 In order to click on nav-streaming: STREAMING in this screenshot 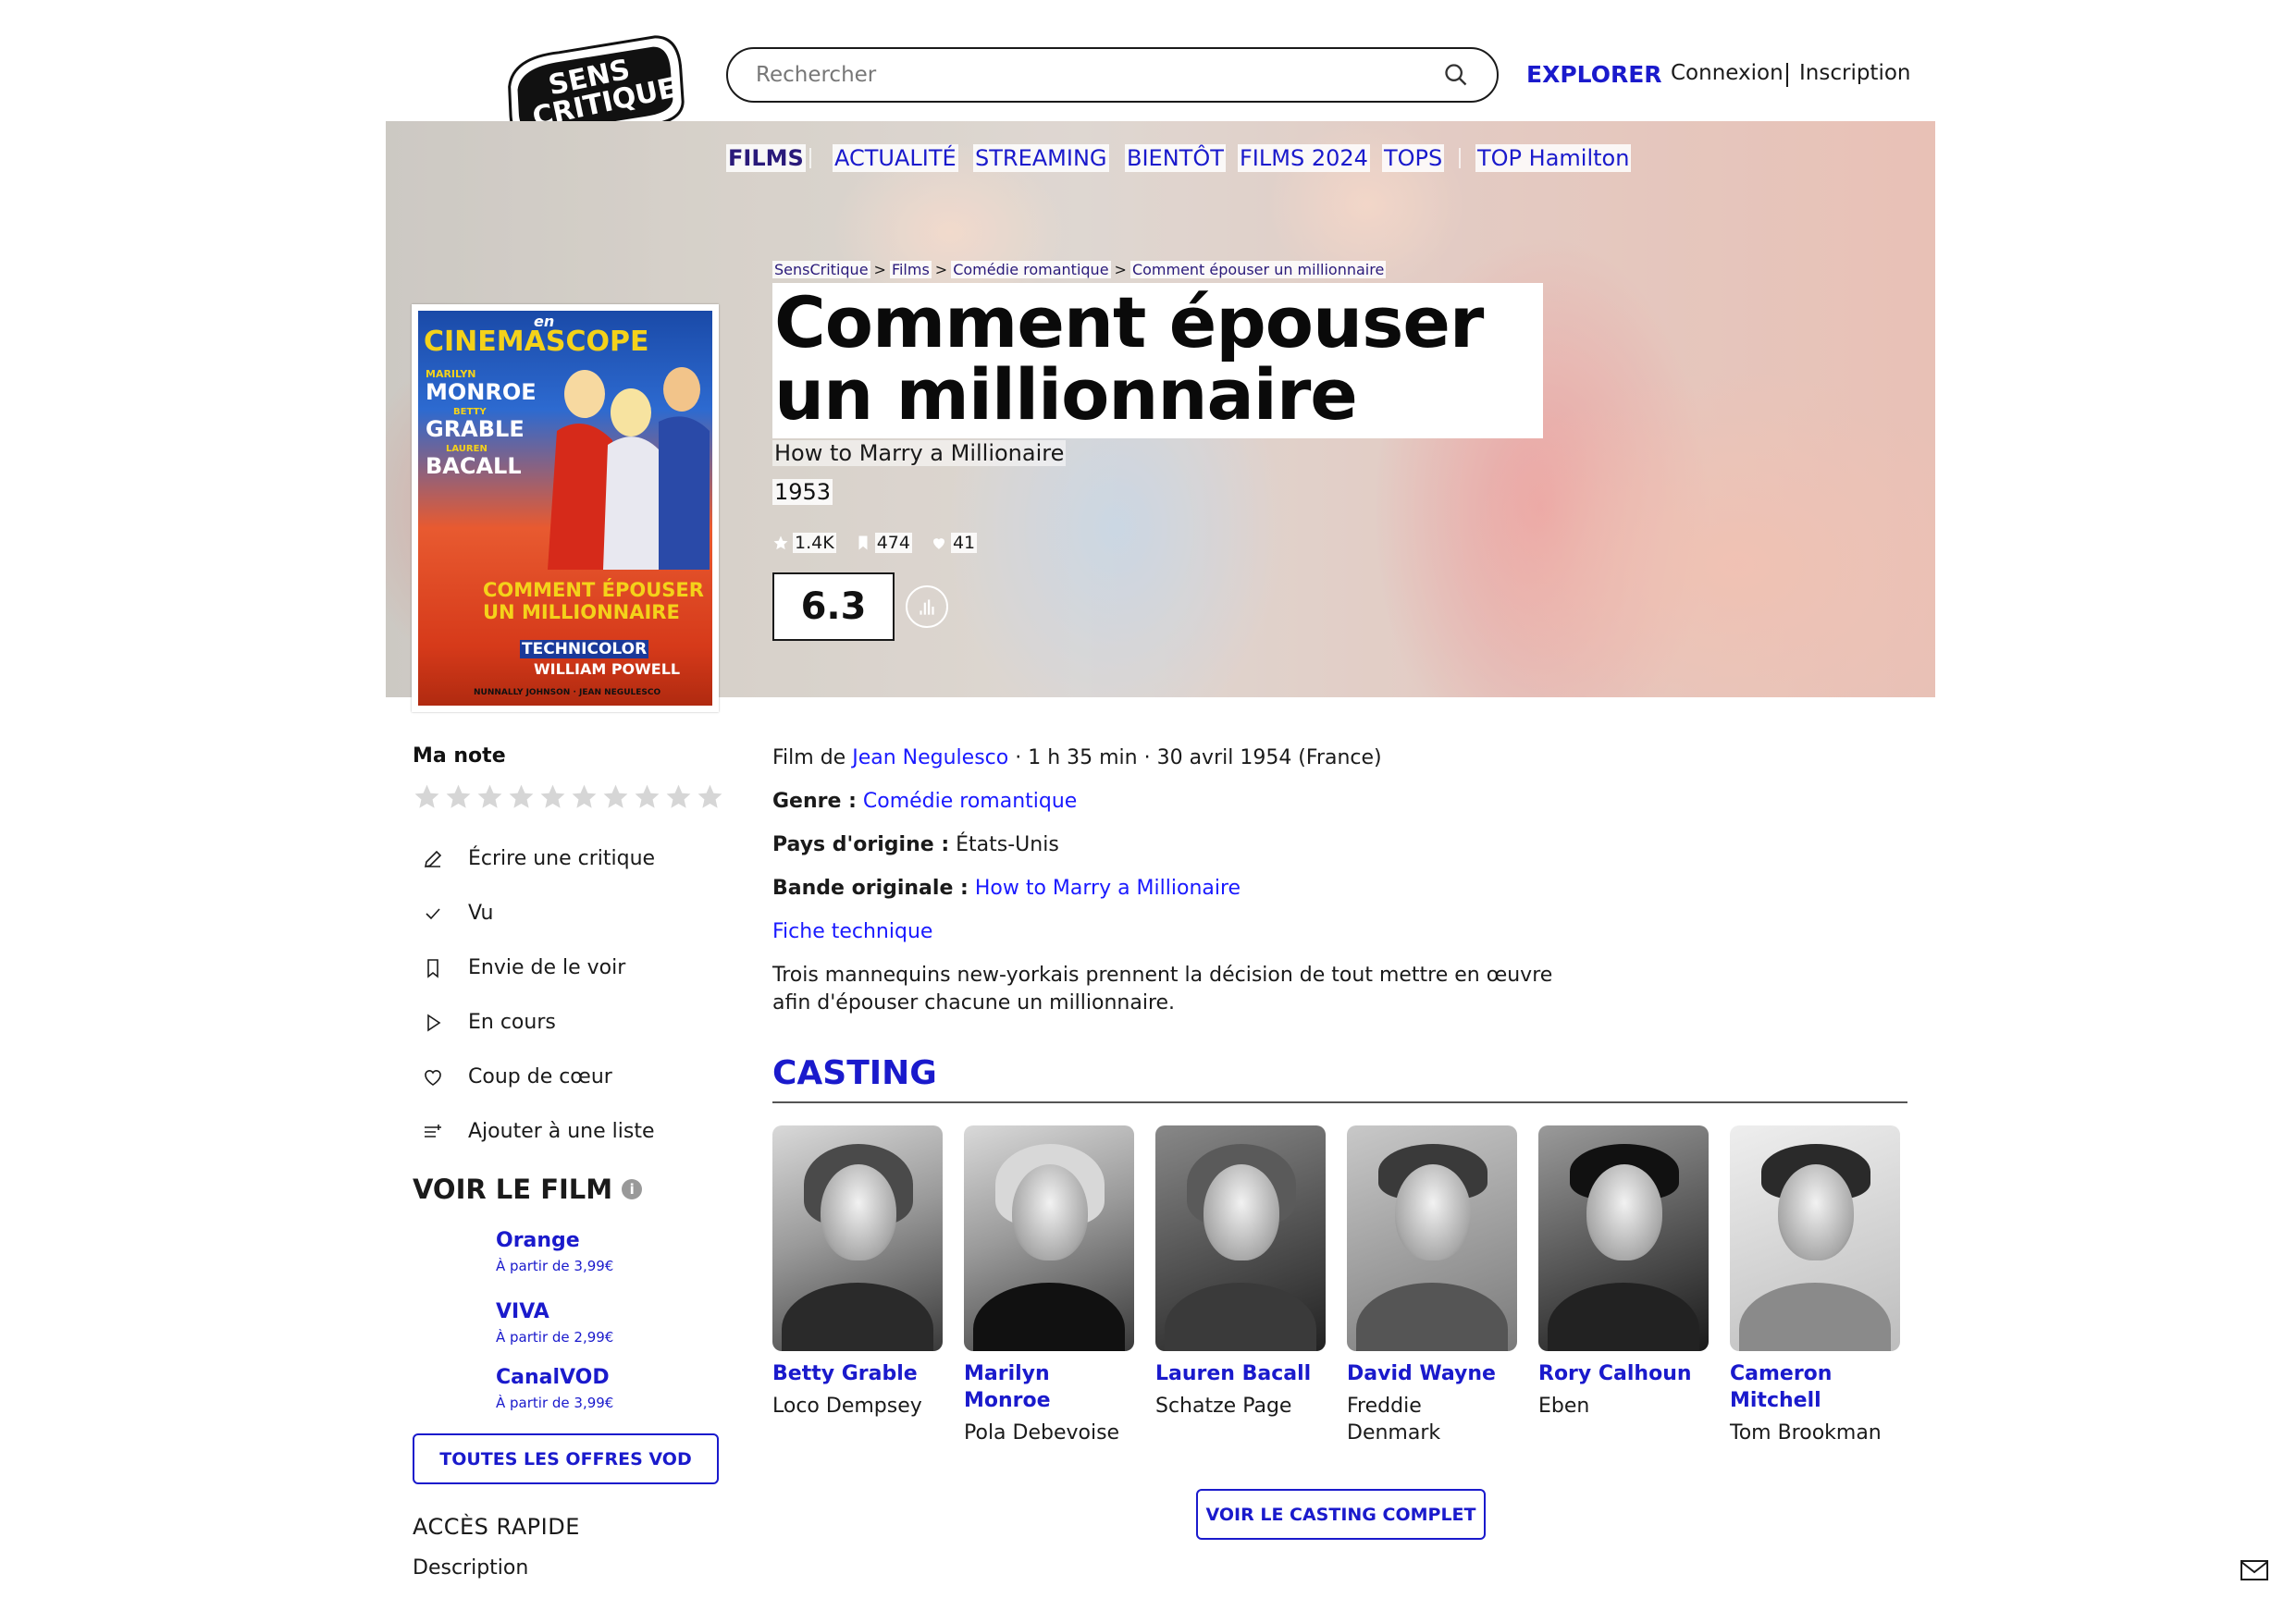, I will do `click(1041, 158)`.